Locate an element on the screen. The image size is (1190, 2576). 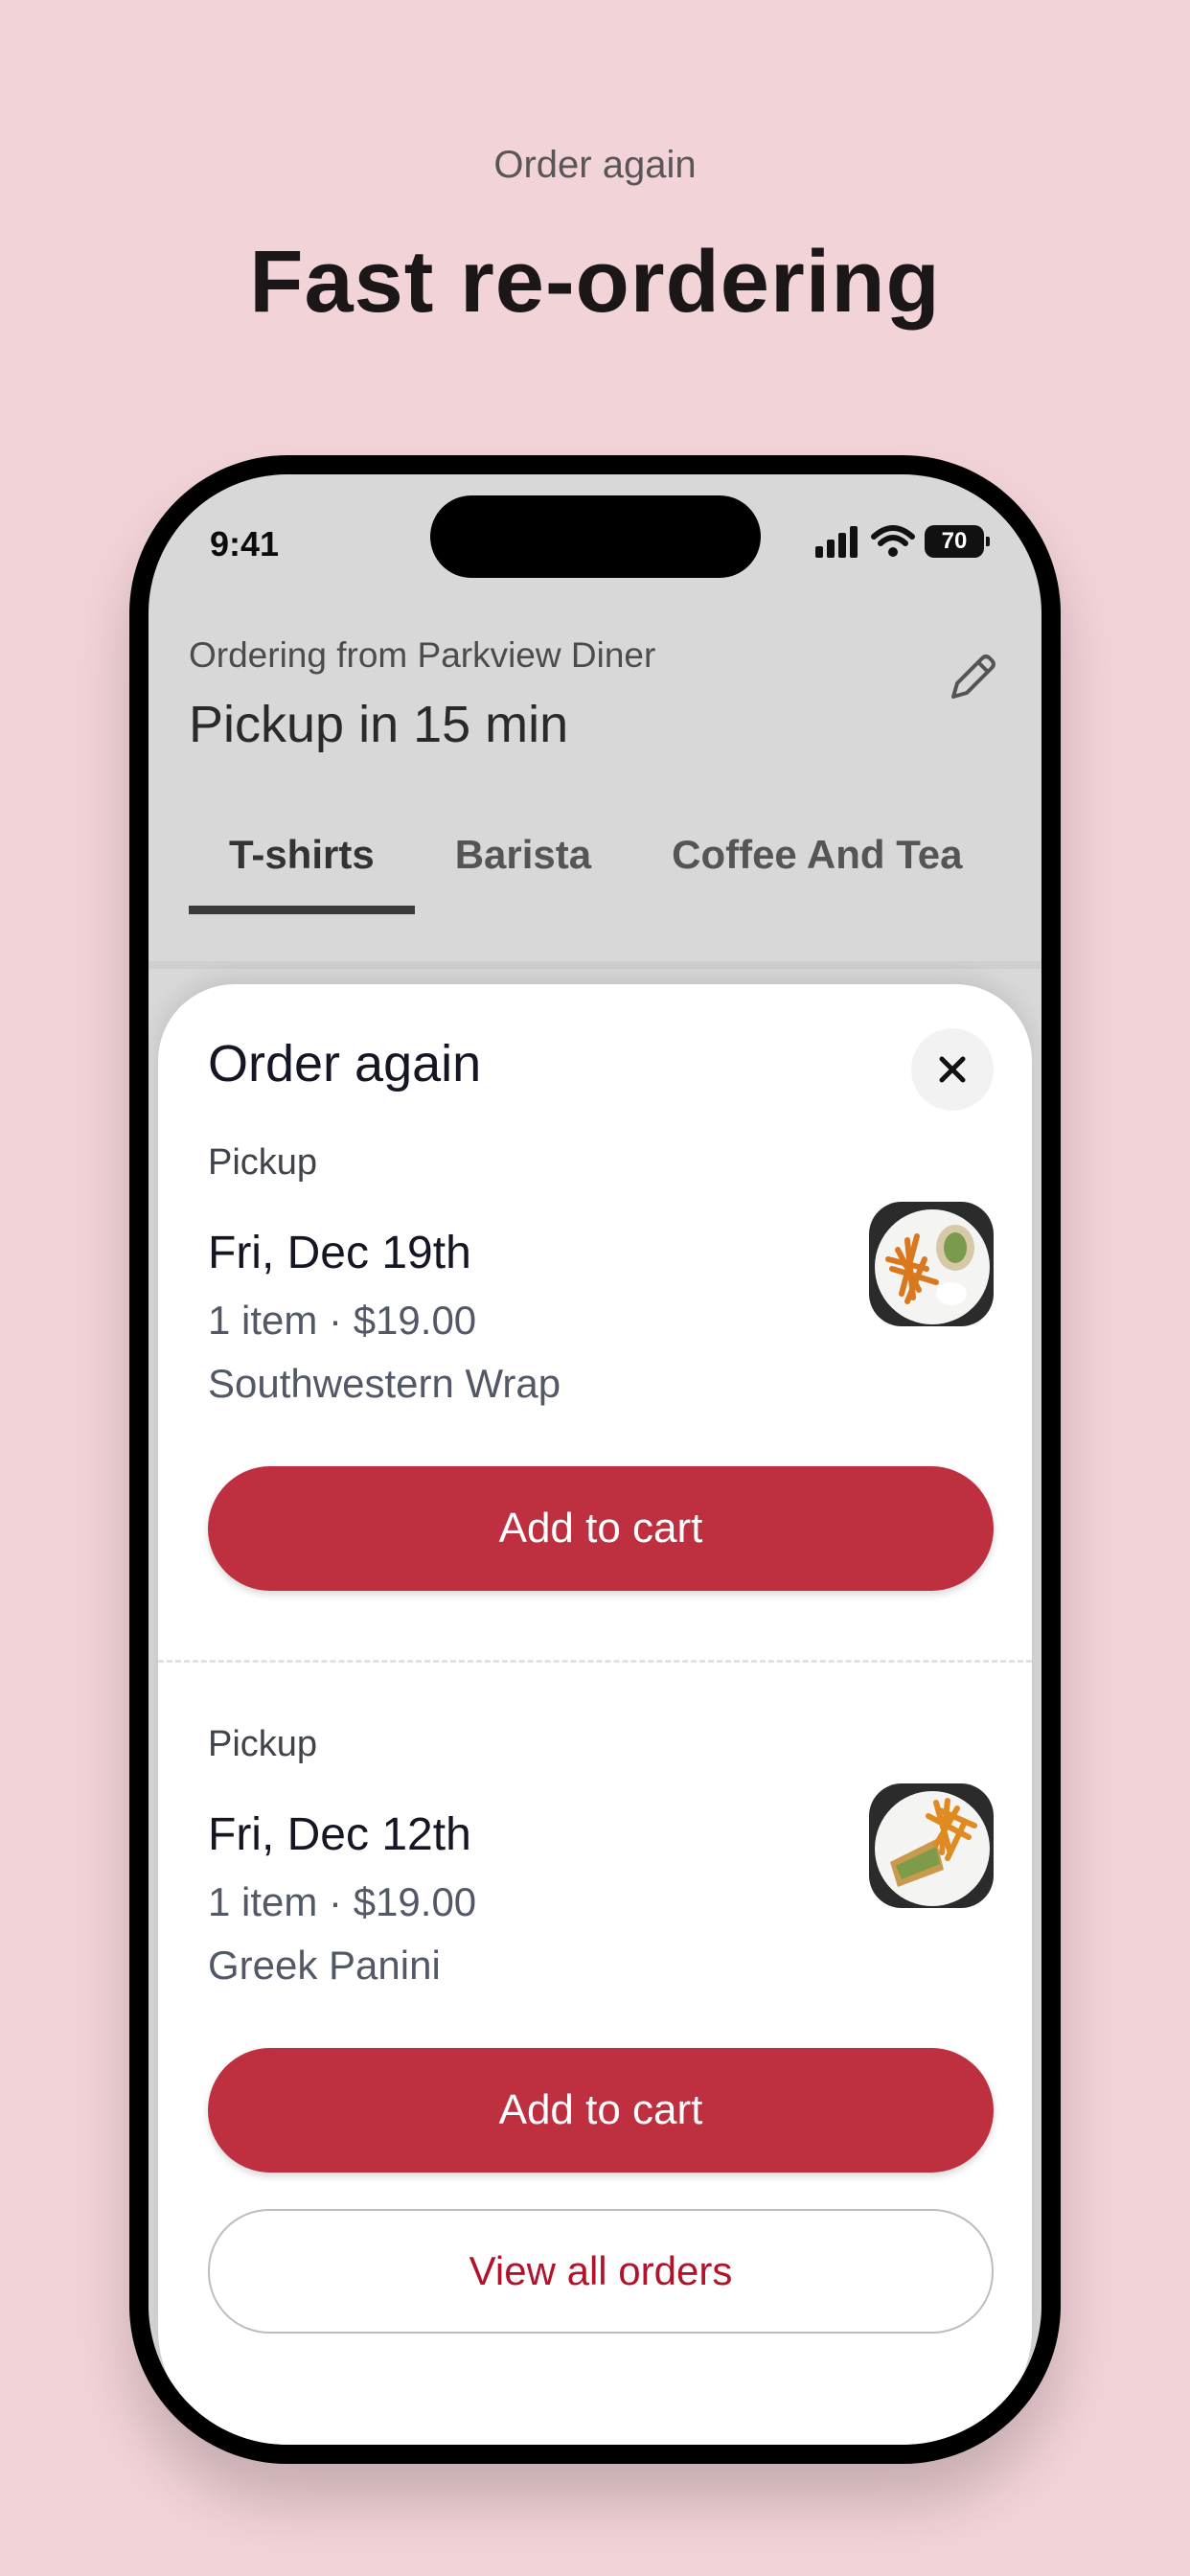
battery-level: 70 is located at coordinates (955, 541).